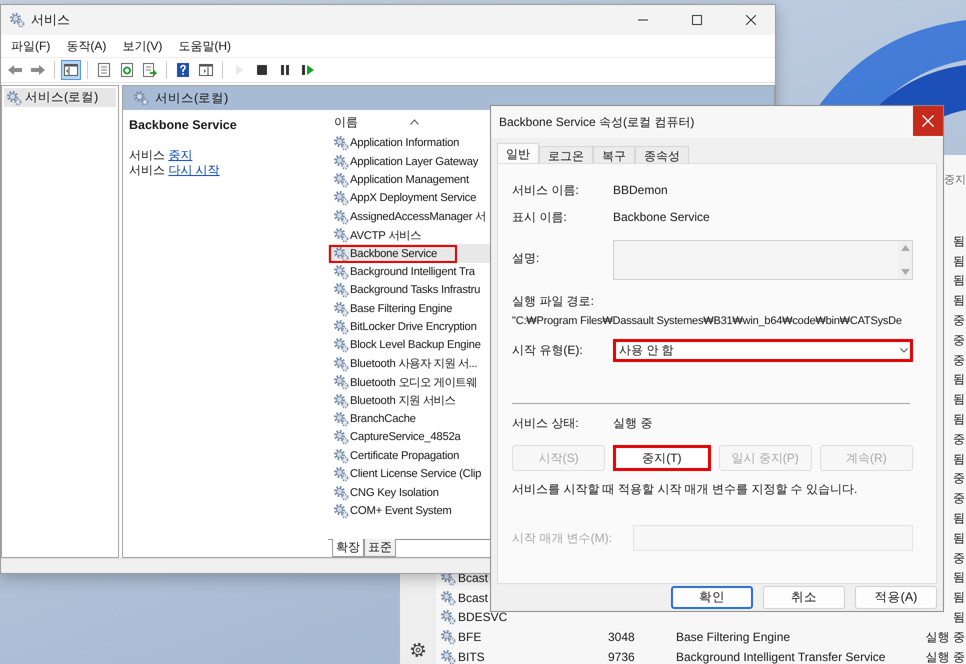 Image resolution: width=966 pixels, height=664 pixels. I want to click on service-name: BFE, so click(470, 637).